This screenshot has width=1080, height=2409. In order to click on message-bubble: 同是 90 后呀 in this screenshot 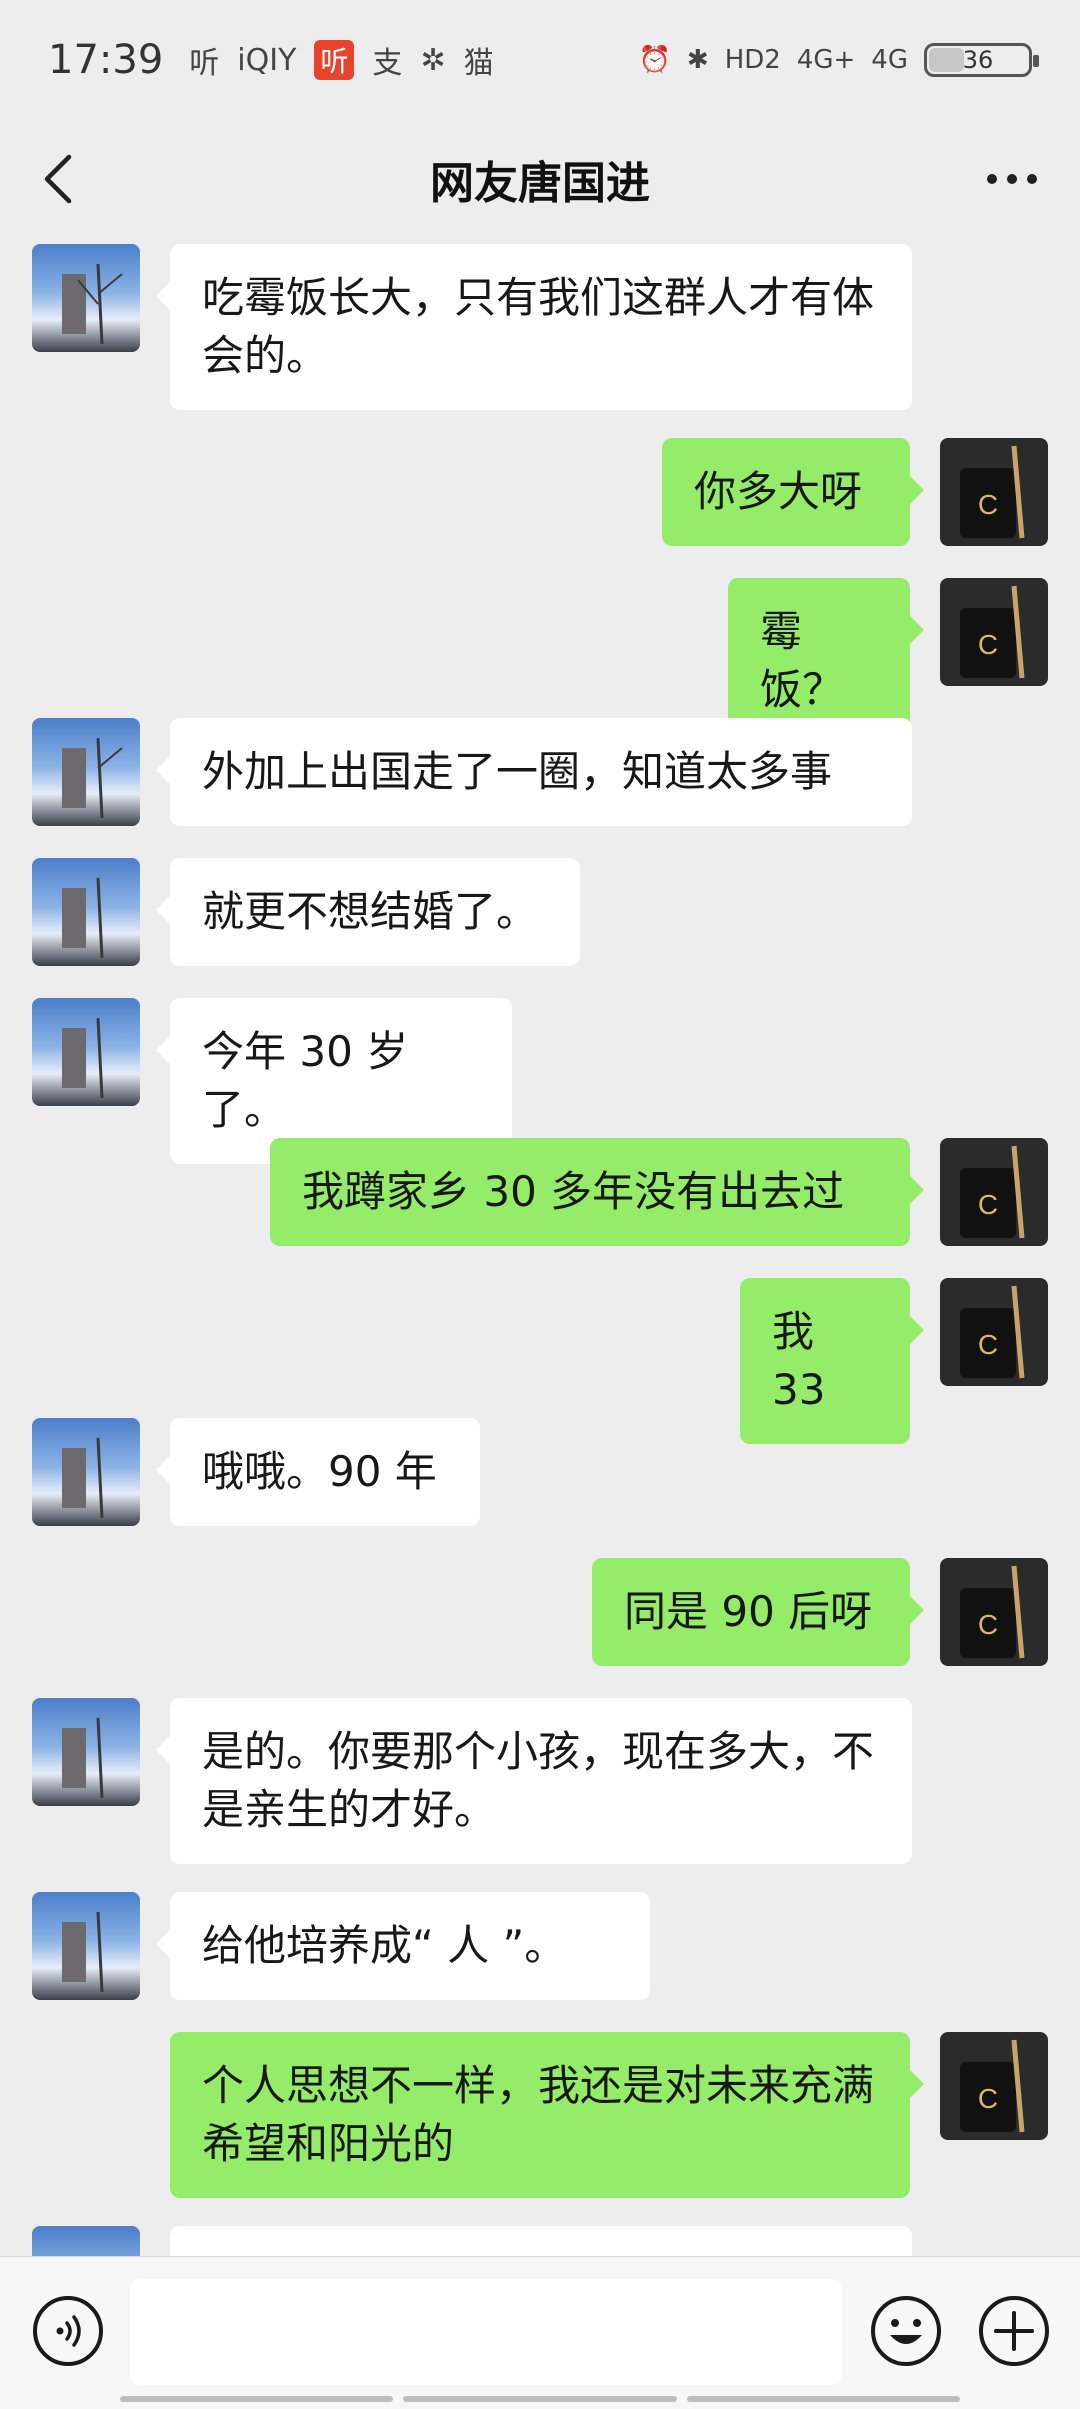, I will do `click(758, 1612)`.